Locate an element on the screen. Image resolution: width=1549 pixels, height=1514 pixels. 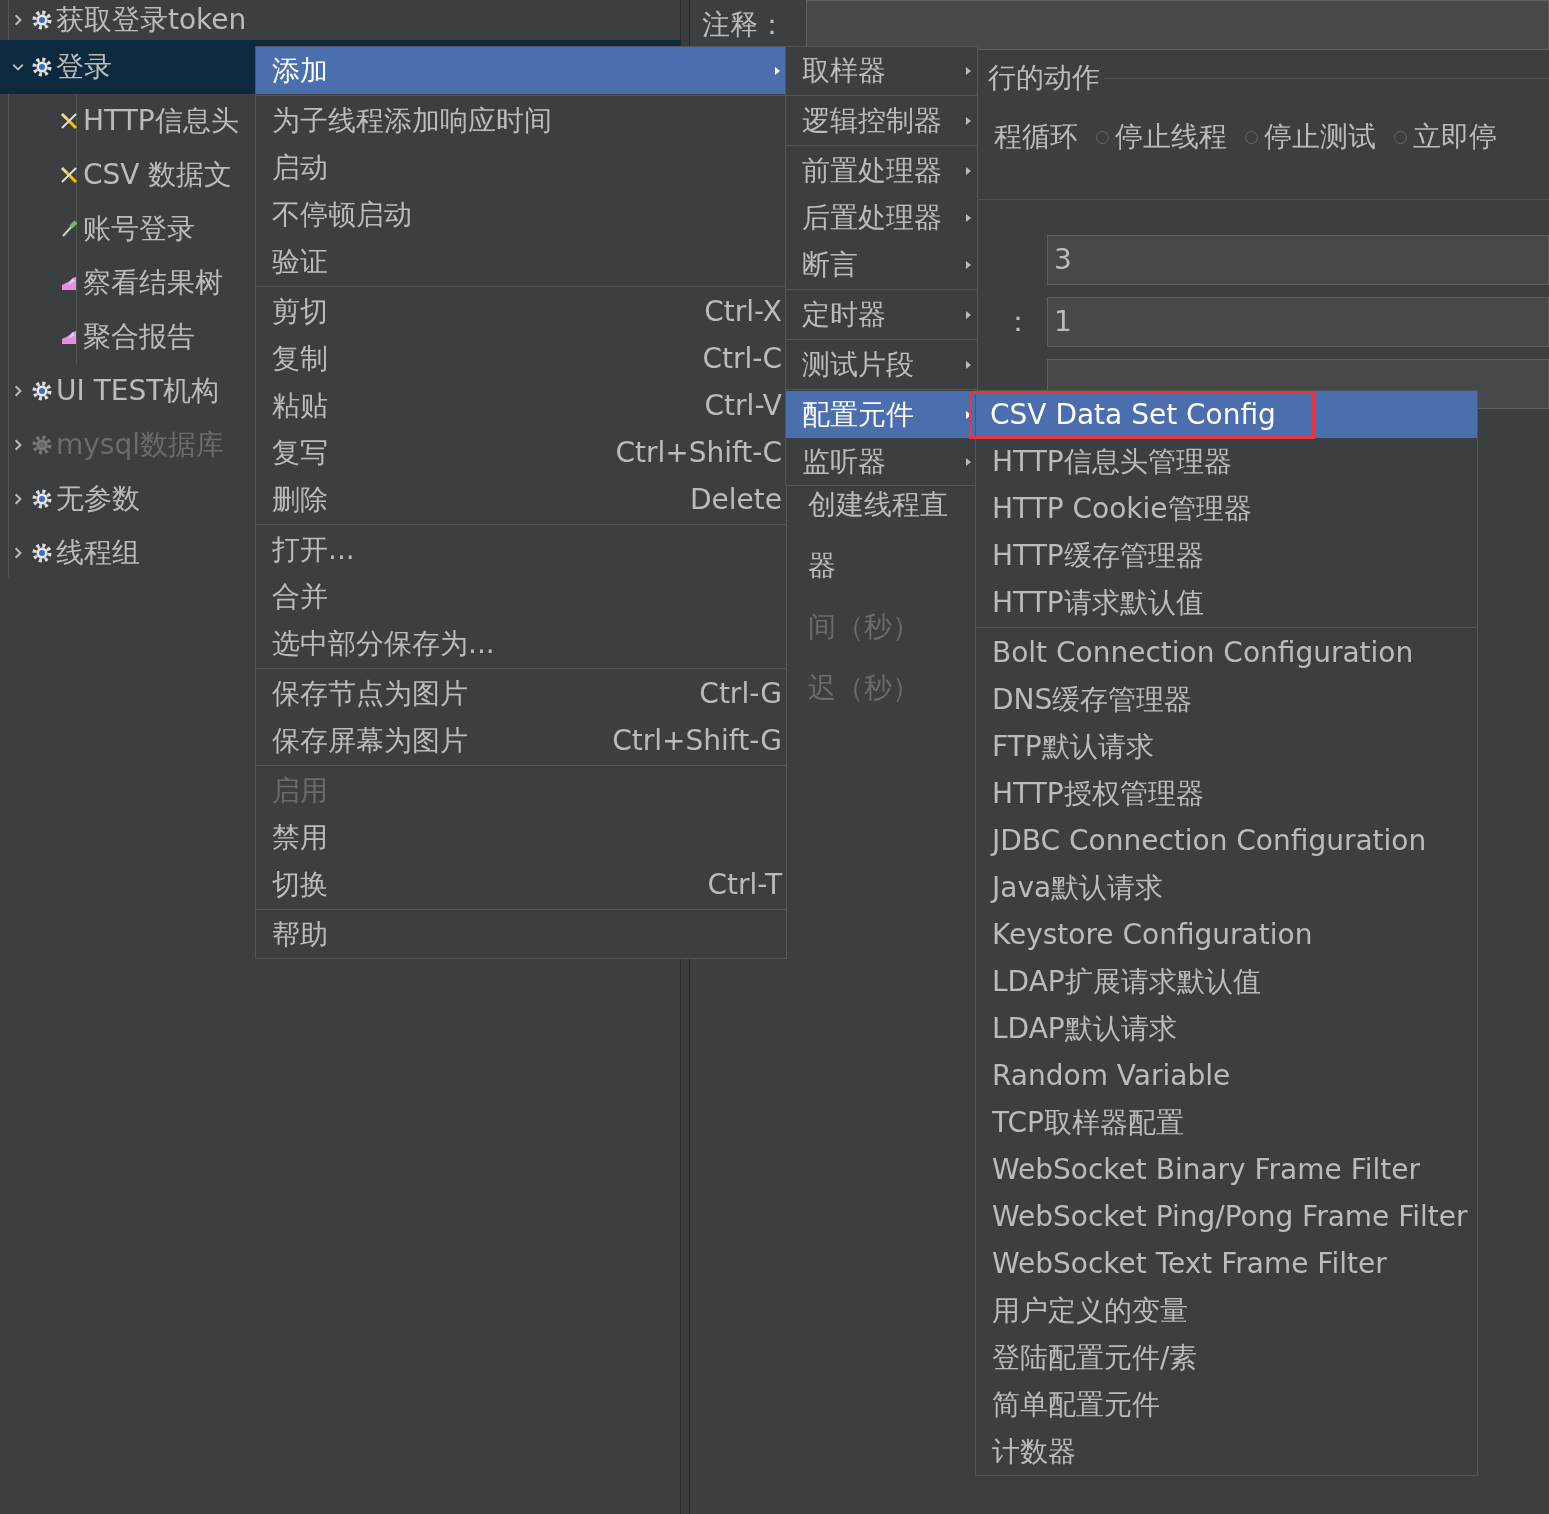
shortcut-label: Ctrl-C is located at coordinates (742, 358).